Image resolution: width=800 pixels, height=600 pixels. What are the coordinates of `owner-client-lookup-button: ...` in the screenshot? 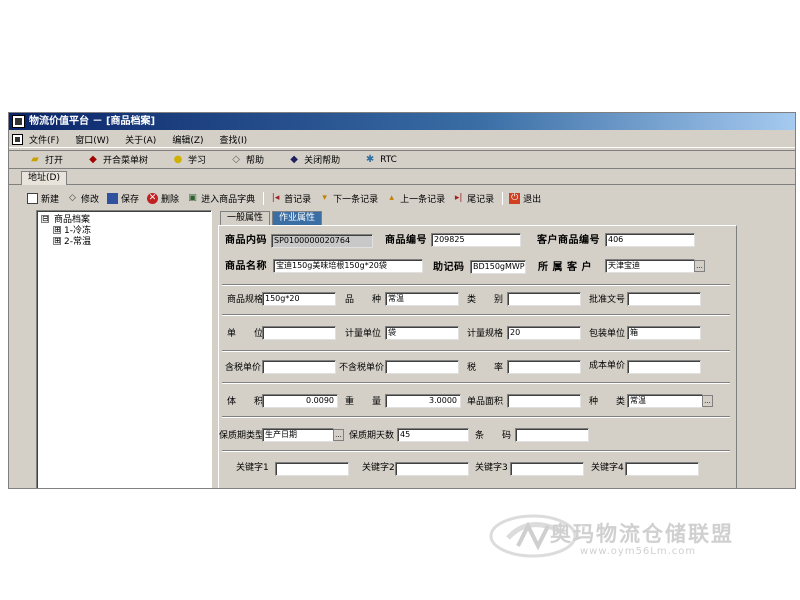 It's located at (699, 266).